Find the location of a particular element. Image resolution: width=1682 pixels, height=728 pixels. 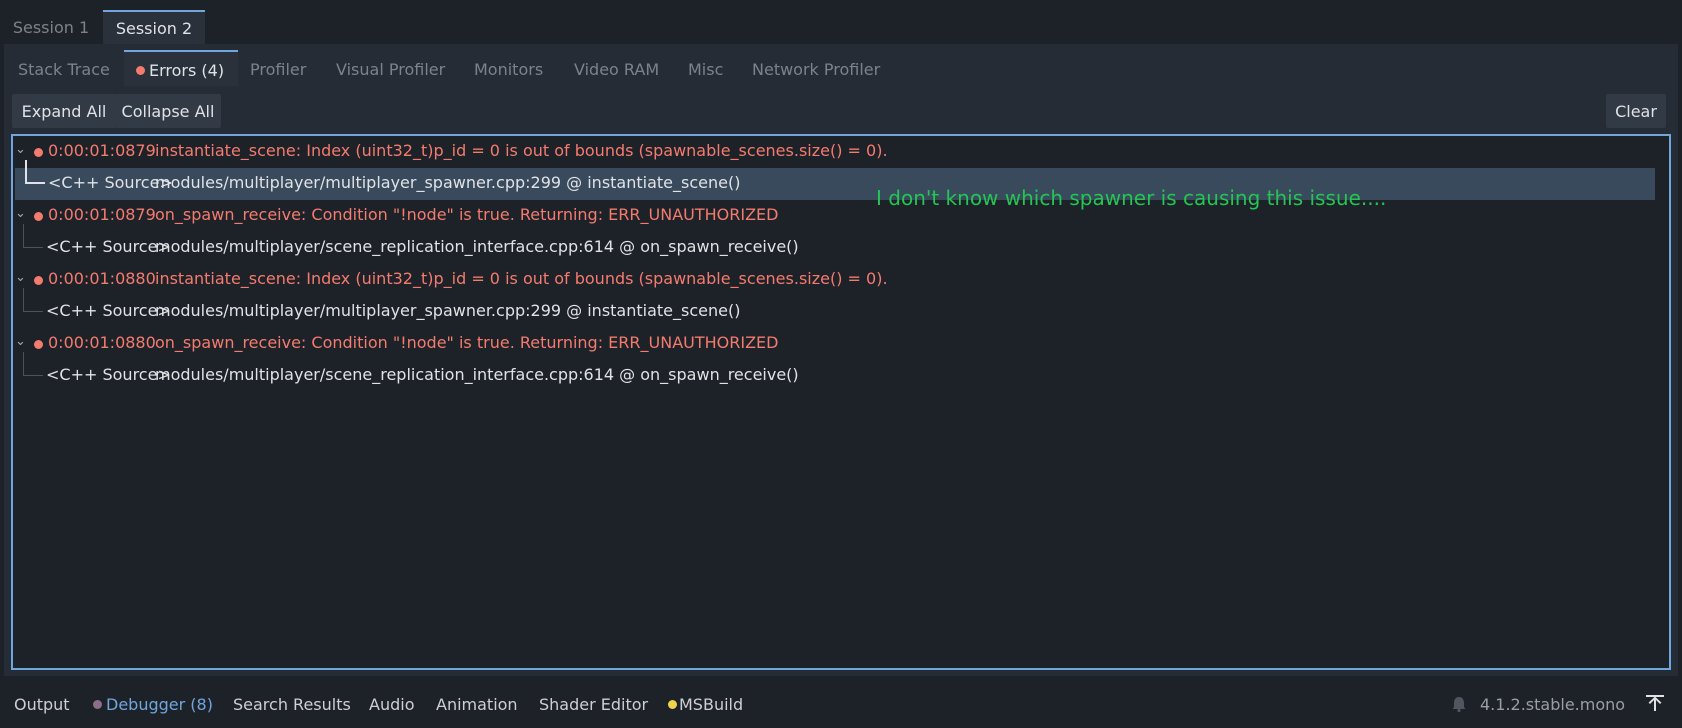

tab-label: Stack Trace is located at coordinates (64, 69).